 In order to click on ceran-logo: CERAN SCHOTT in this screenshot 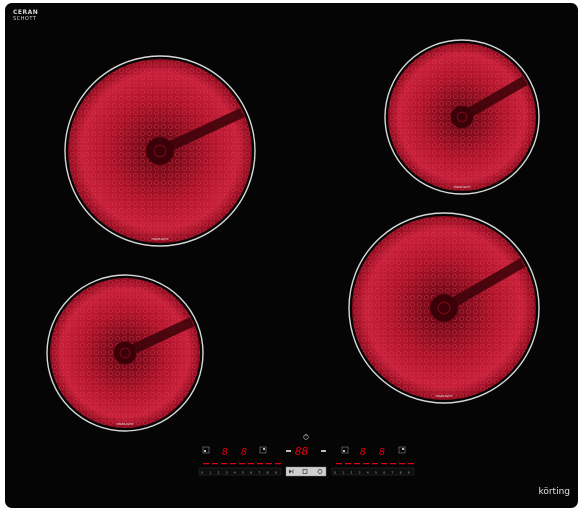, I will do `click(25, 16)`.